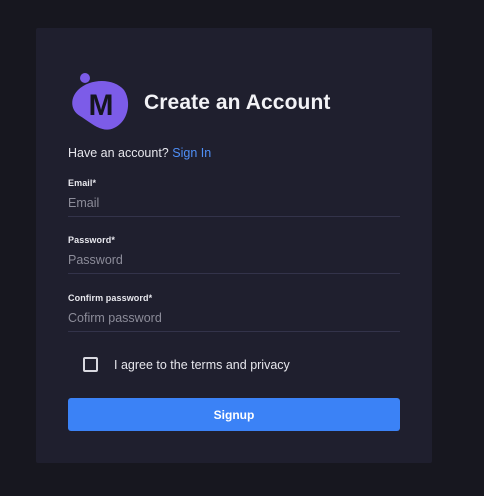 The image size is (484, 496). I want to click on app-logo: M, so click(99, 103).